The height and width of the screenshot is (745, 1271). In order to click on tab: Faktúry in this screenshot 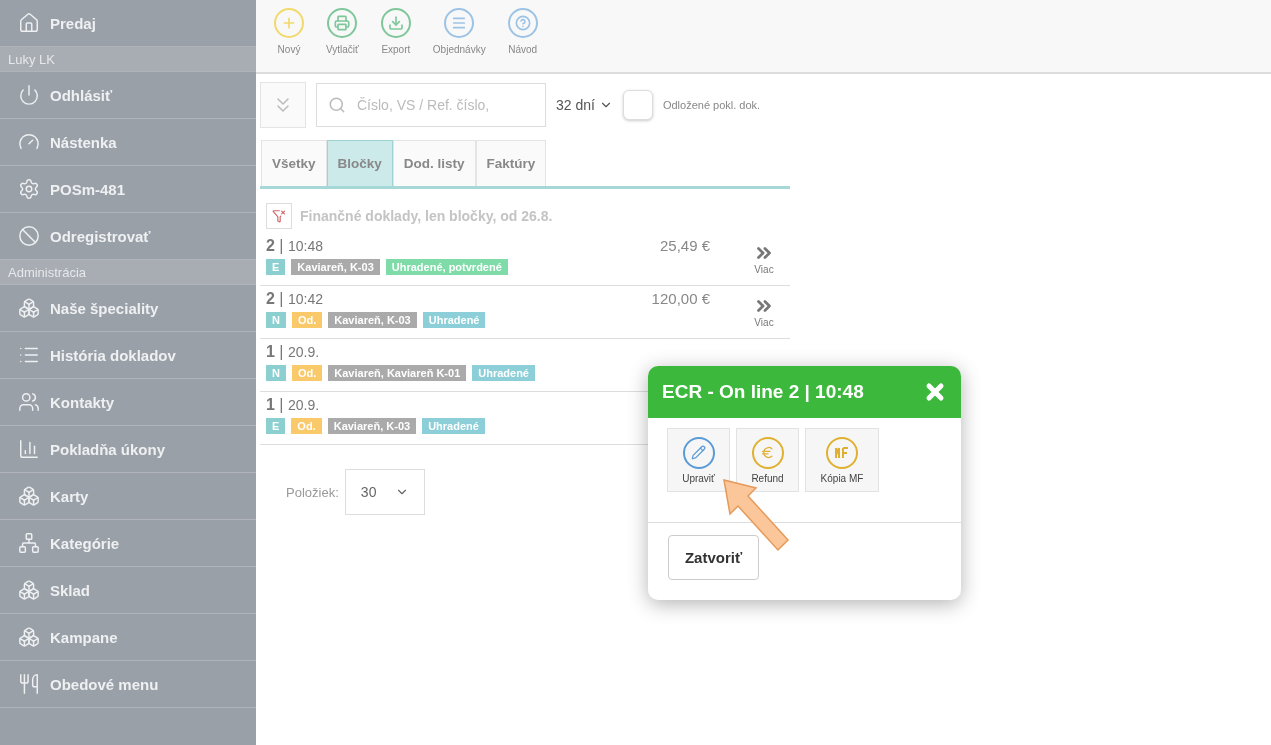, I will do `click(511, 163)`.